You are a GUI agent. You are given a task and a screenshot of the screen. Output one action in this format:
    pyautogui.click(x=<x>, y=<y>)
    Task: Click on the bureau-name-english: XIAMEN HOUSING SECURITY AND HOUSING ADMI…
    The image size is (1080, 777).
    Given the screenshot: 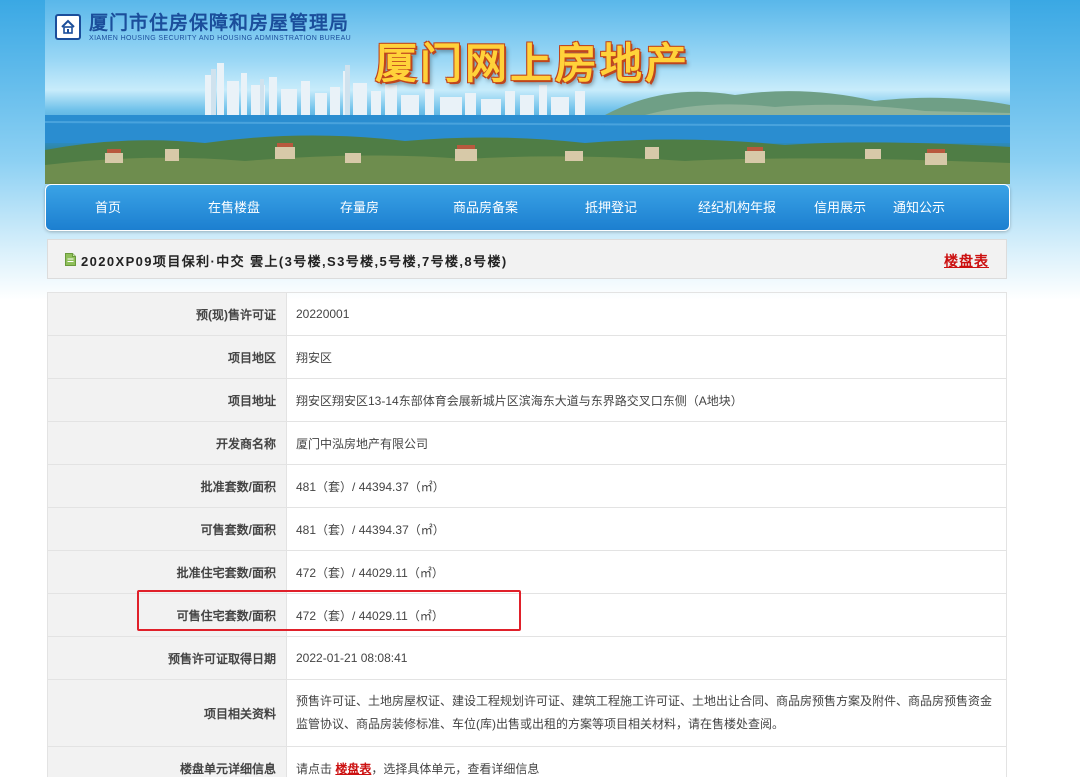 What is the action you would take?
    pyautogui.click(x=220, y=38)
    